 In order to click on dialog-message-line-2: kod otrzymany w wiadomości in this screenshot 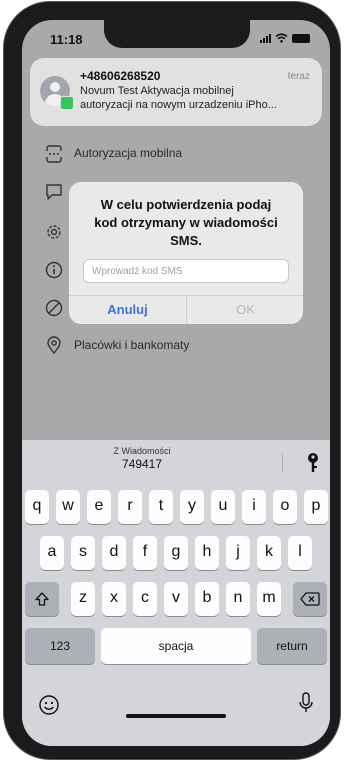, I will do `click(186, 222)`.